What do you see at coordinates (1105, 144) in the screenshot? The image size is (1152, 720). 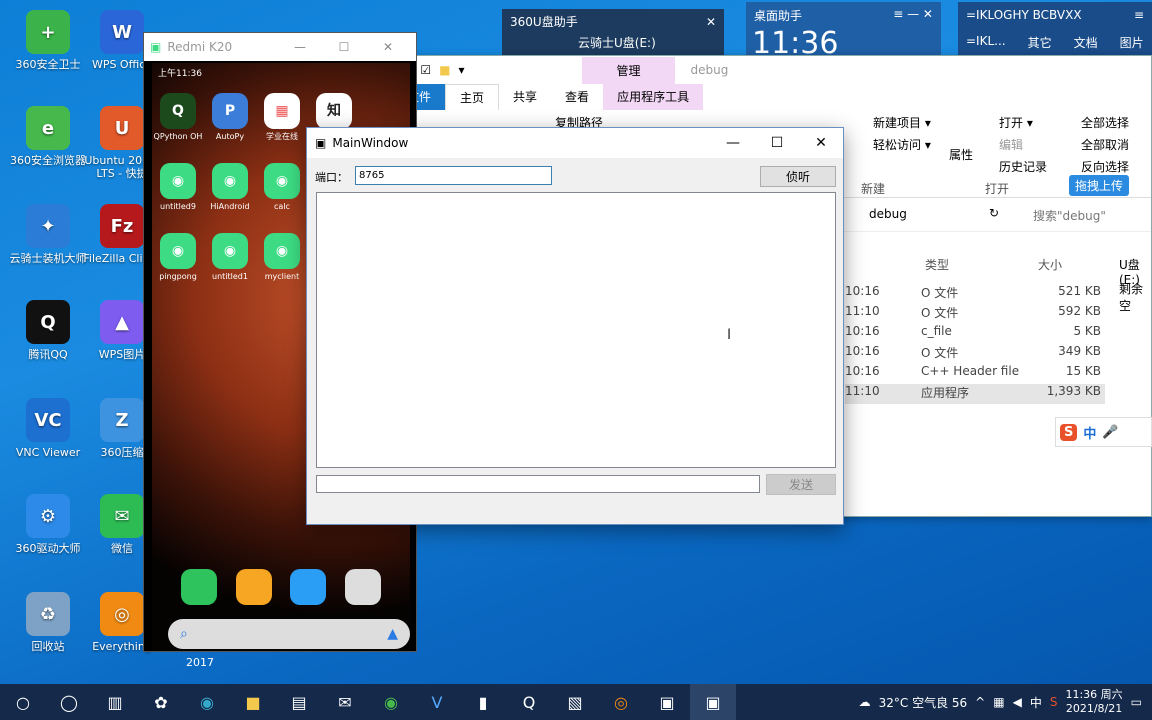 I see `select-none-button: 全部取消` at bounding box center [1105, 144].